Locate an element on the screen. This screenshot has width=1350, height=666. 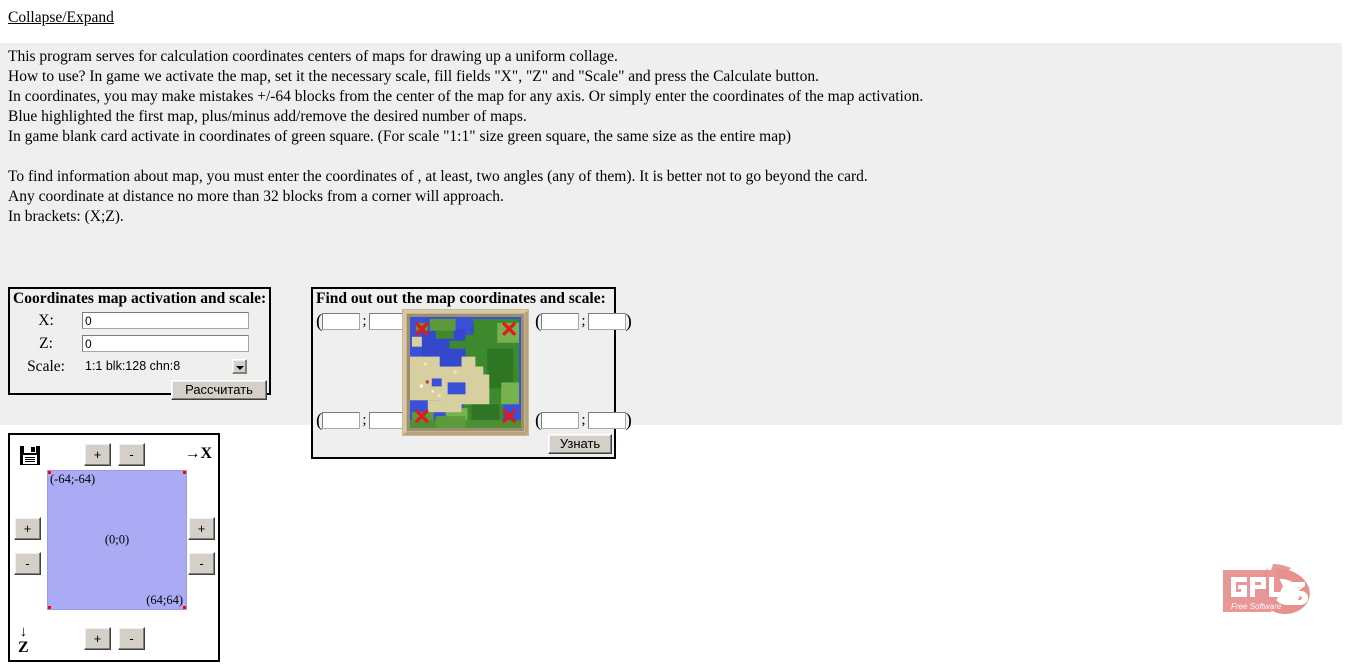
calc-panel-title: Coordinates map activation and scale: is located at coordinates (140, 298).